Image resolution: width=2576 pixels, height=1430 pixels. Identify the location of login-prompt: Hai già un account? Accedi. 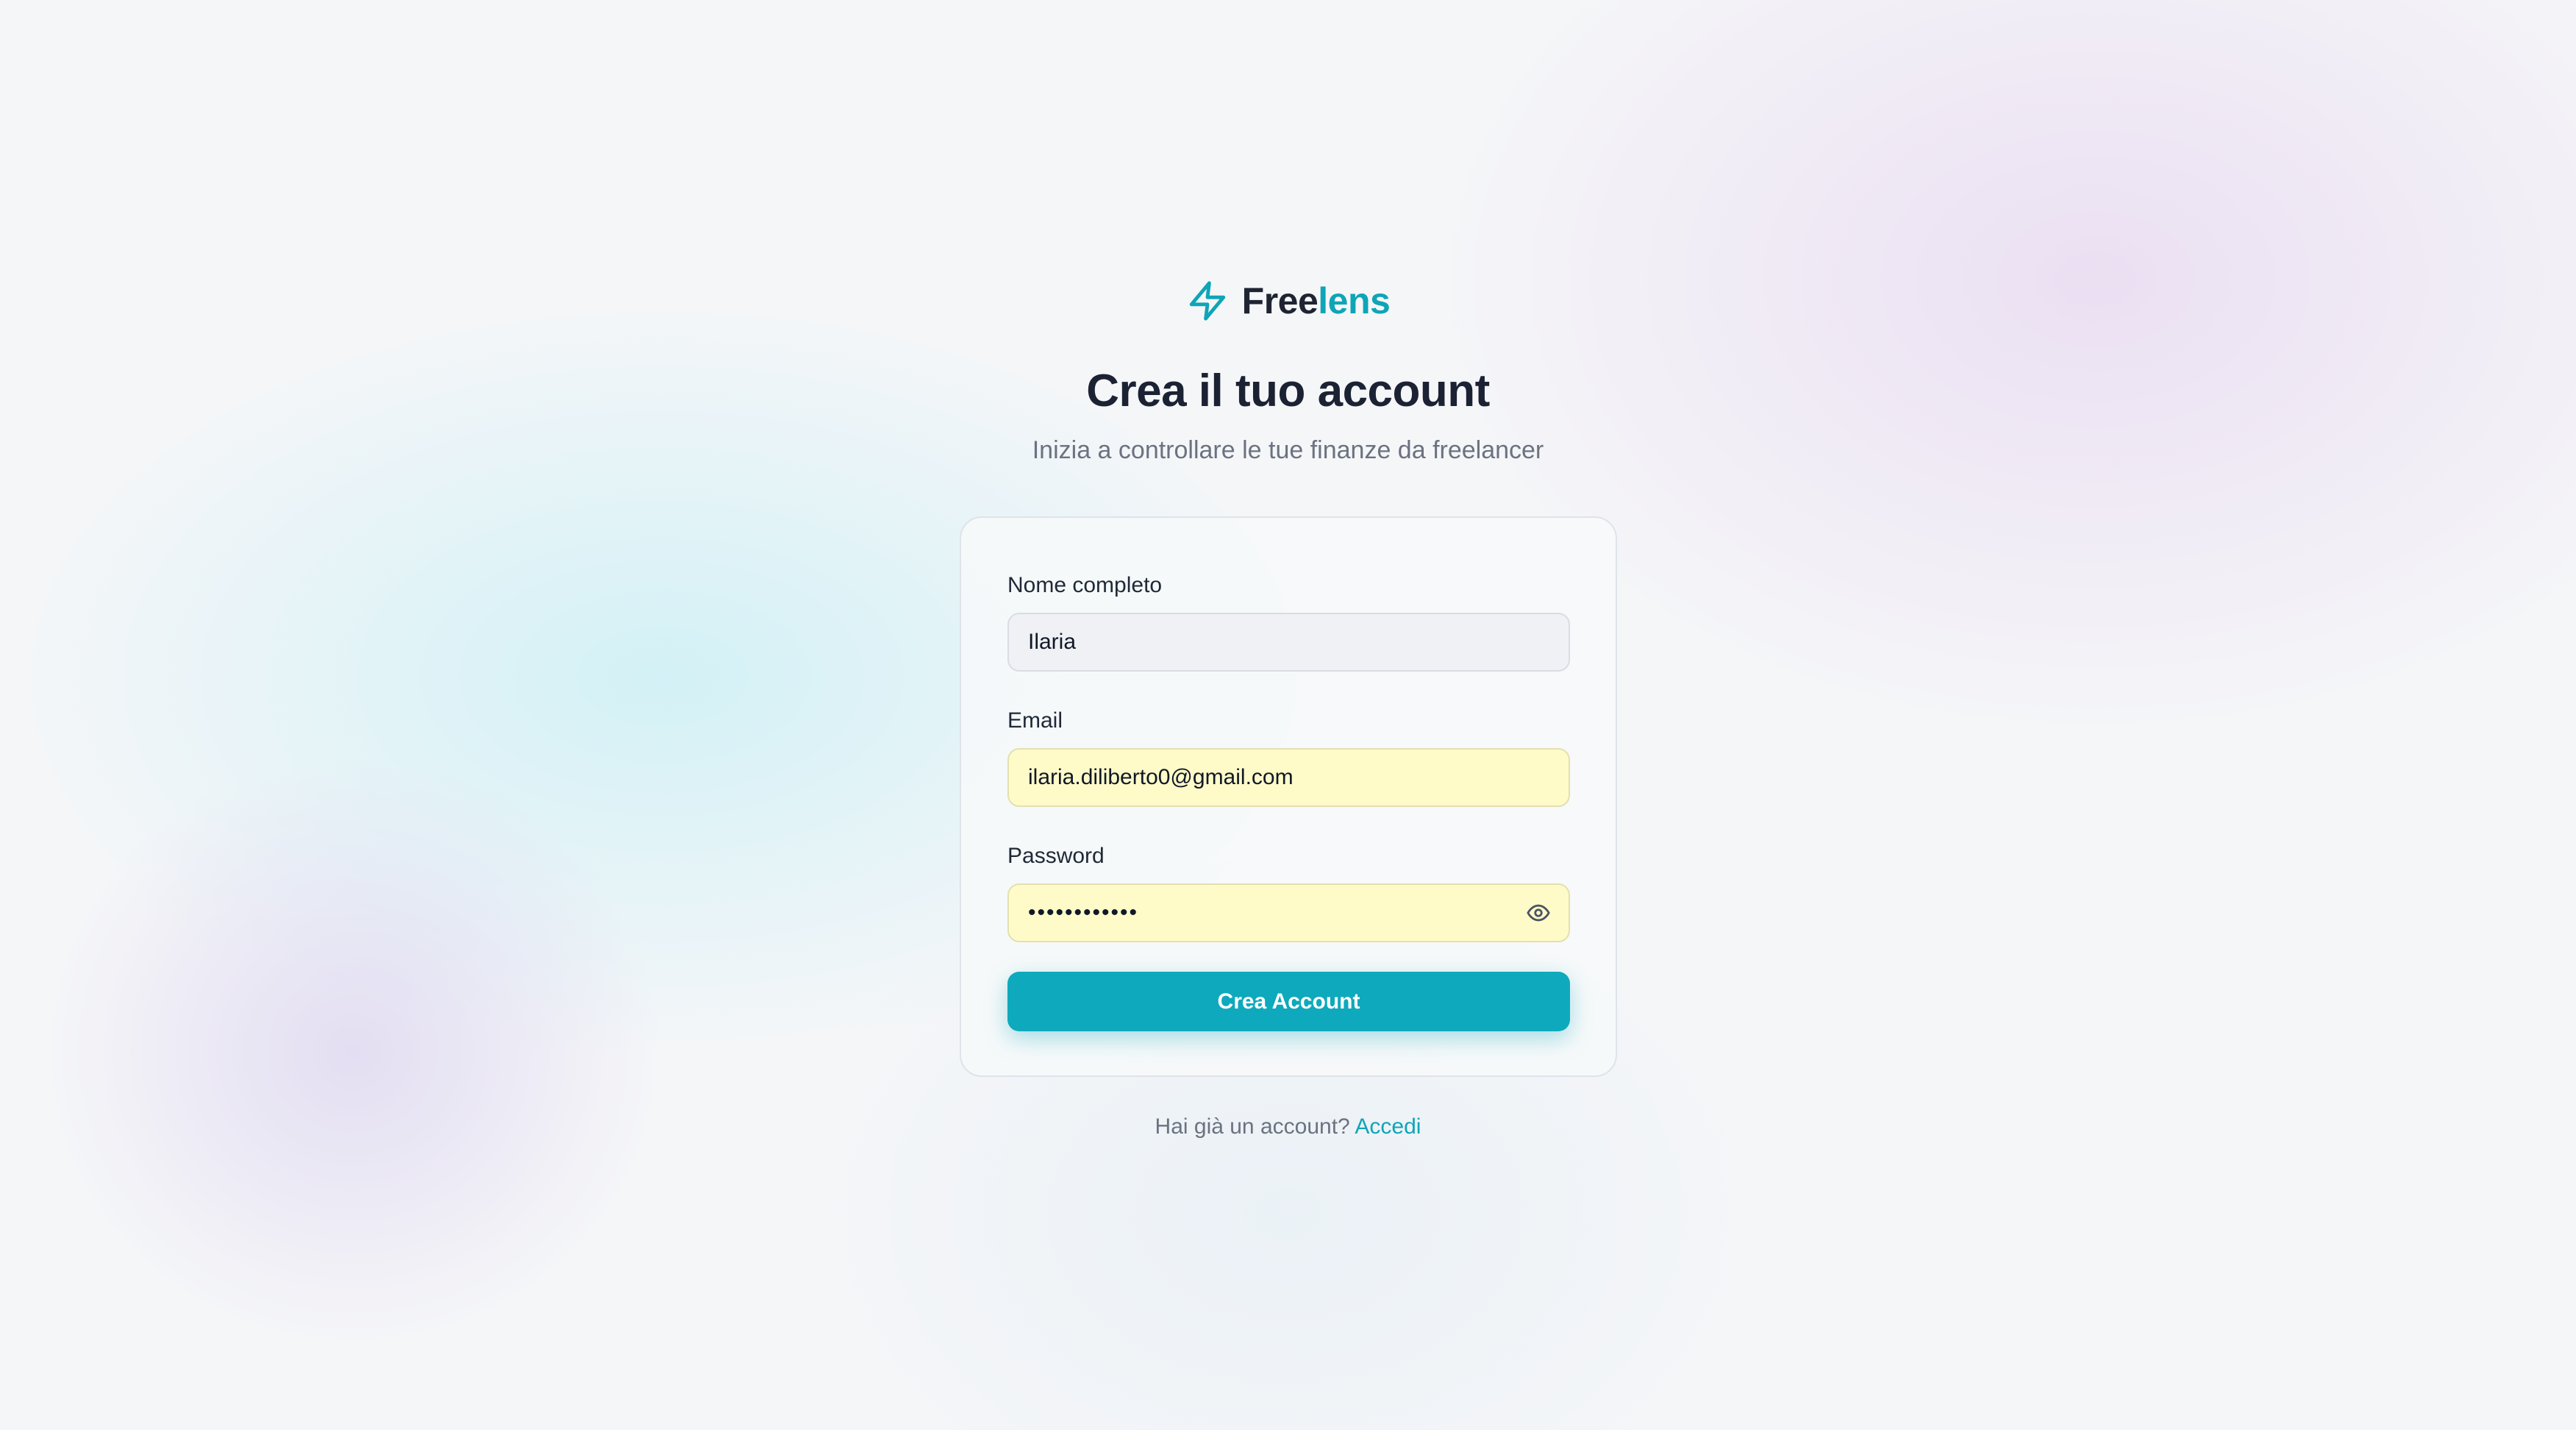
(1288, 1127).